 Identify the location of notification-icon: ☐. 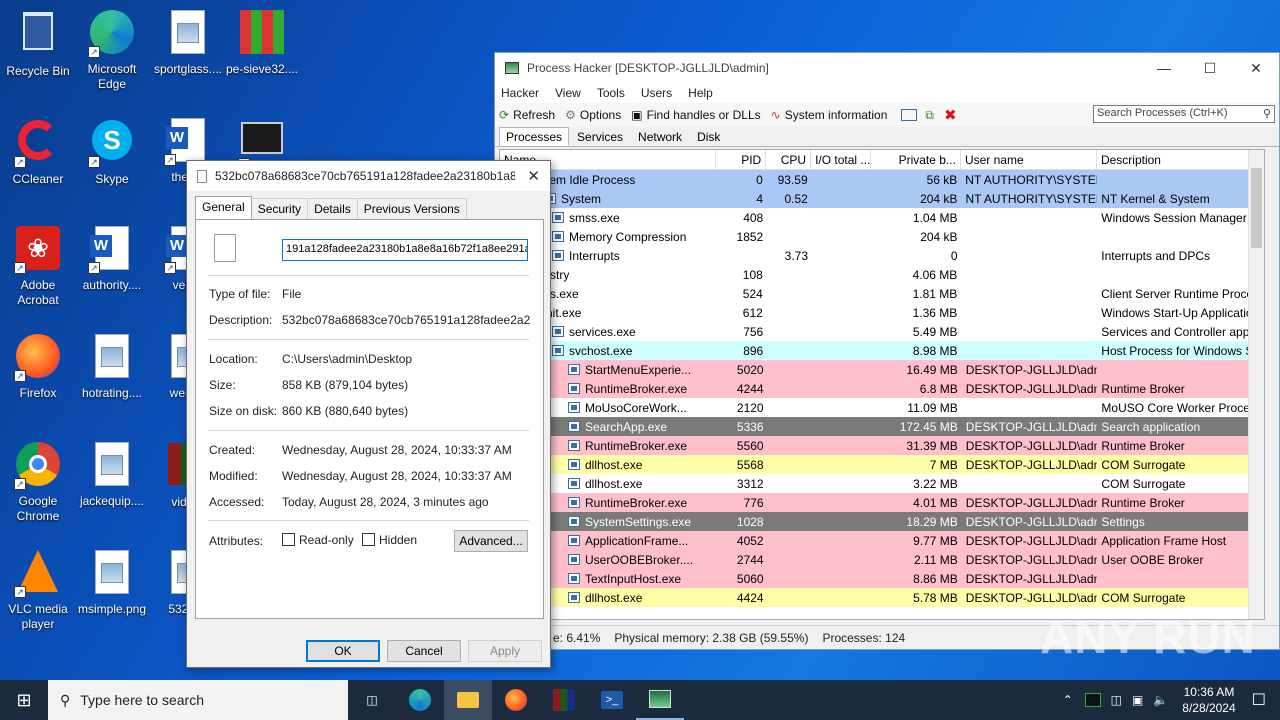
(1259, 700).